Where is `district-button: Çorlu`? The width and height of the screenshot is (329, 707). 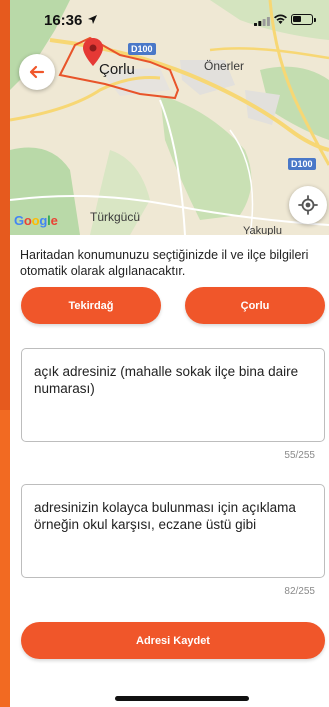
district-button: Çorlu is located at coordinates (255, 305).